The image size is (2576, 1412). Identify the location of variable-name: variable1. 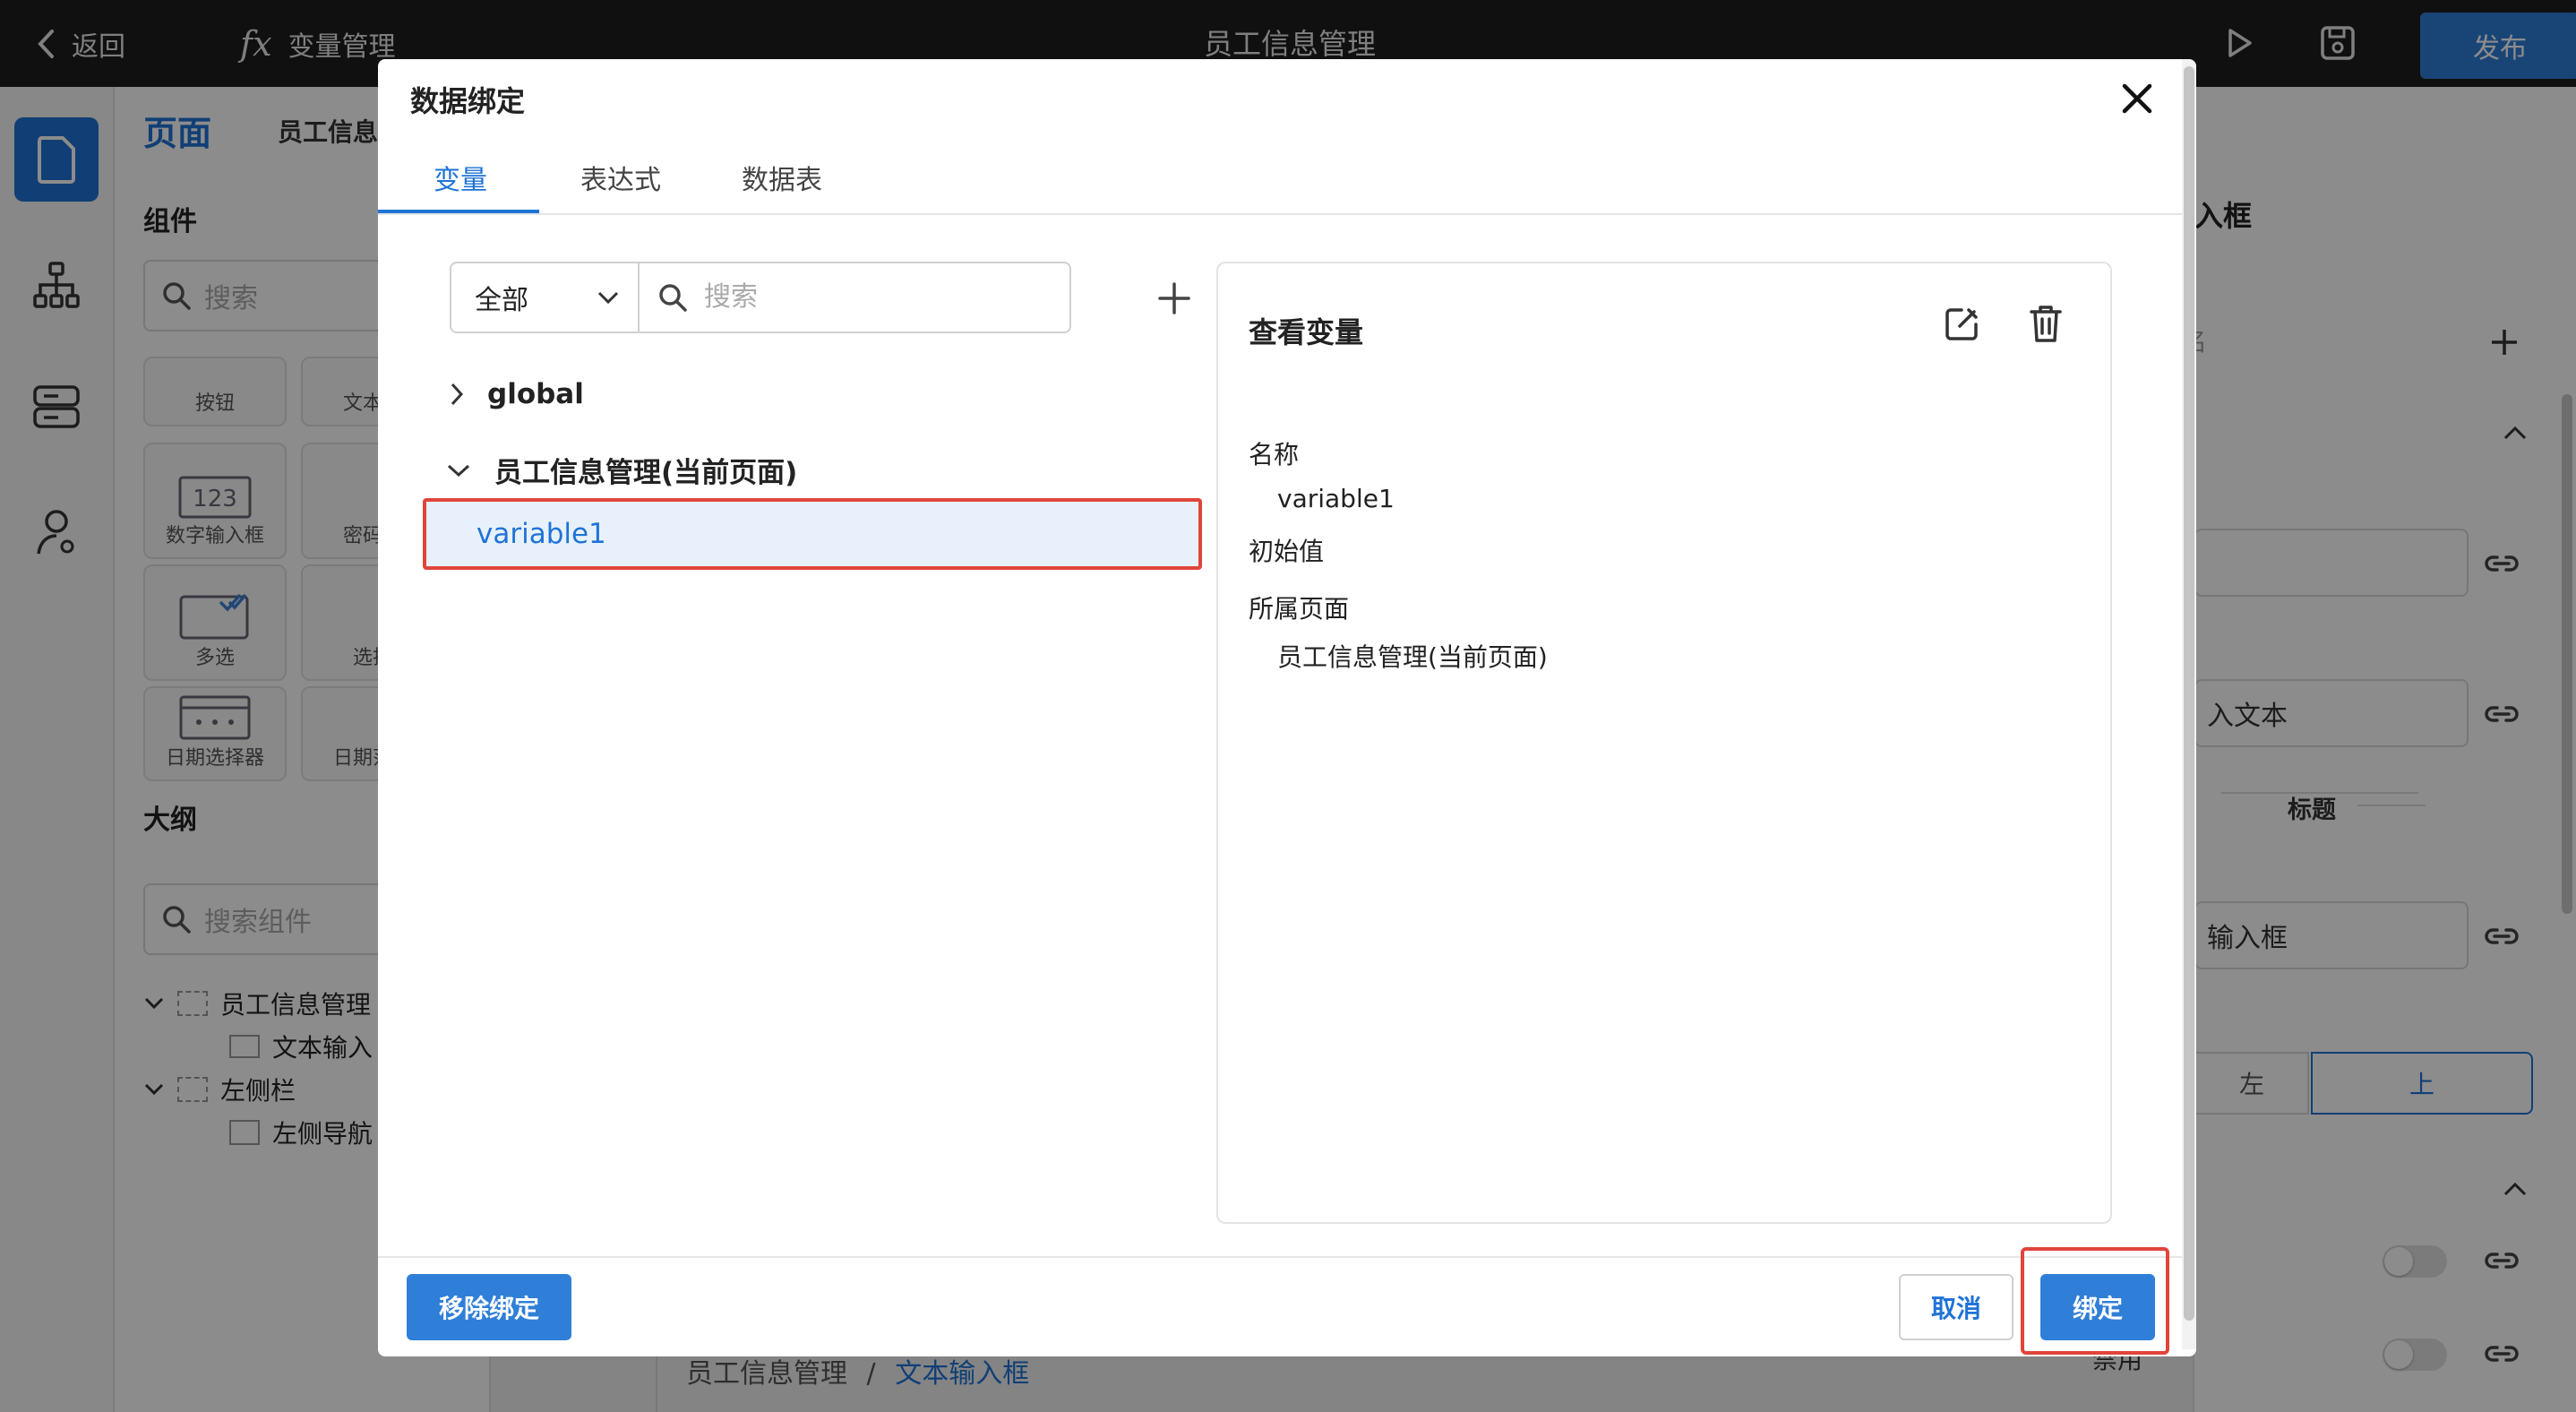
(541, 534).